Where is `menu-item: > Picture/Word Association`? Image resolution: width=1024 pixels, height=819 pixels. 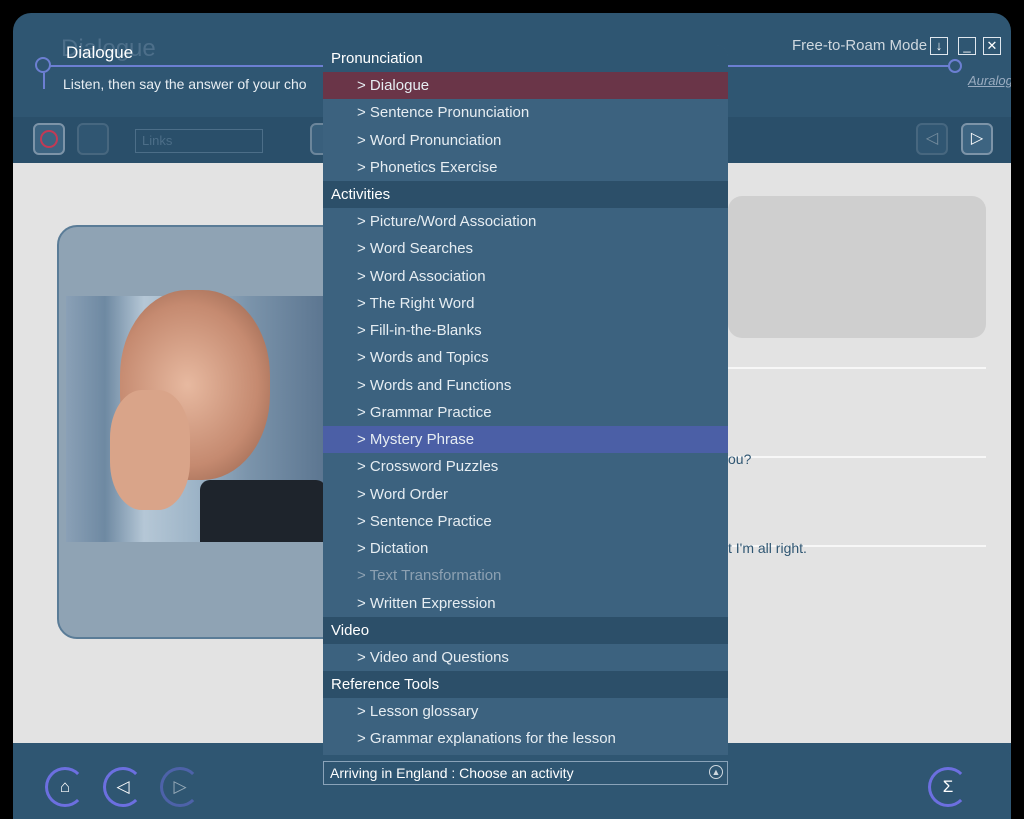
menu-item: > Picture/Word Association is located at coordinates (525, 222).